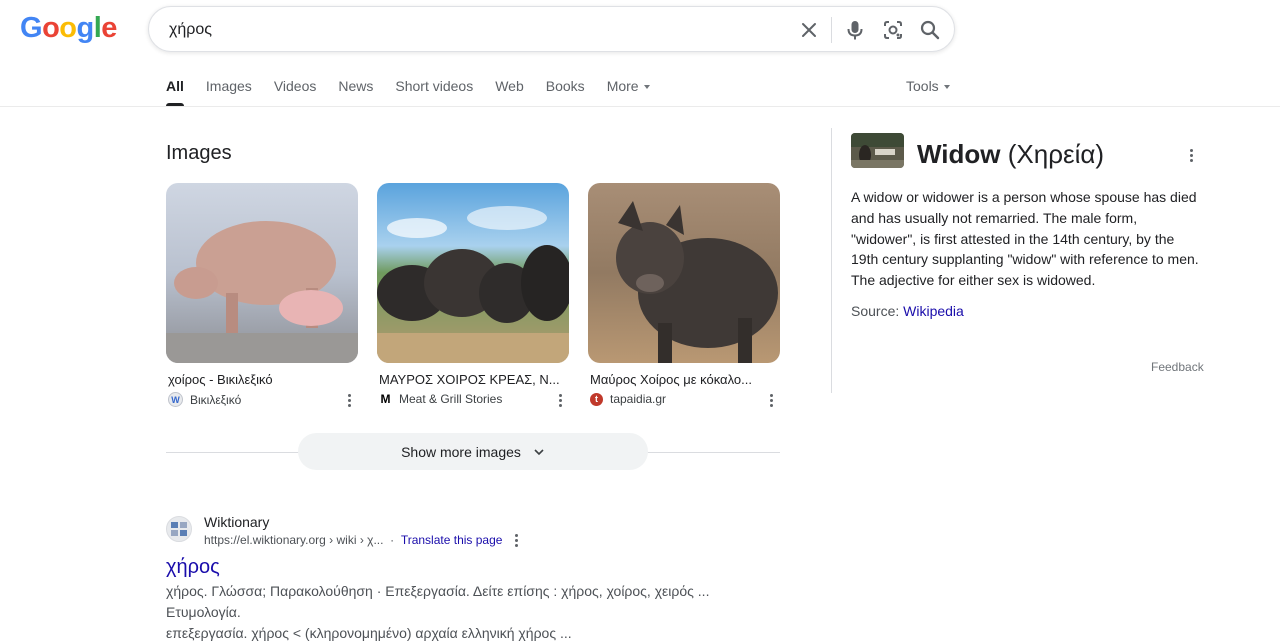 The image size is (1280, 644). I want to click on knowledge-panel-source: Source: Wikipedia, so click(907, 311).